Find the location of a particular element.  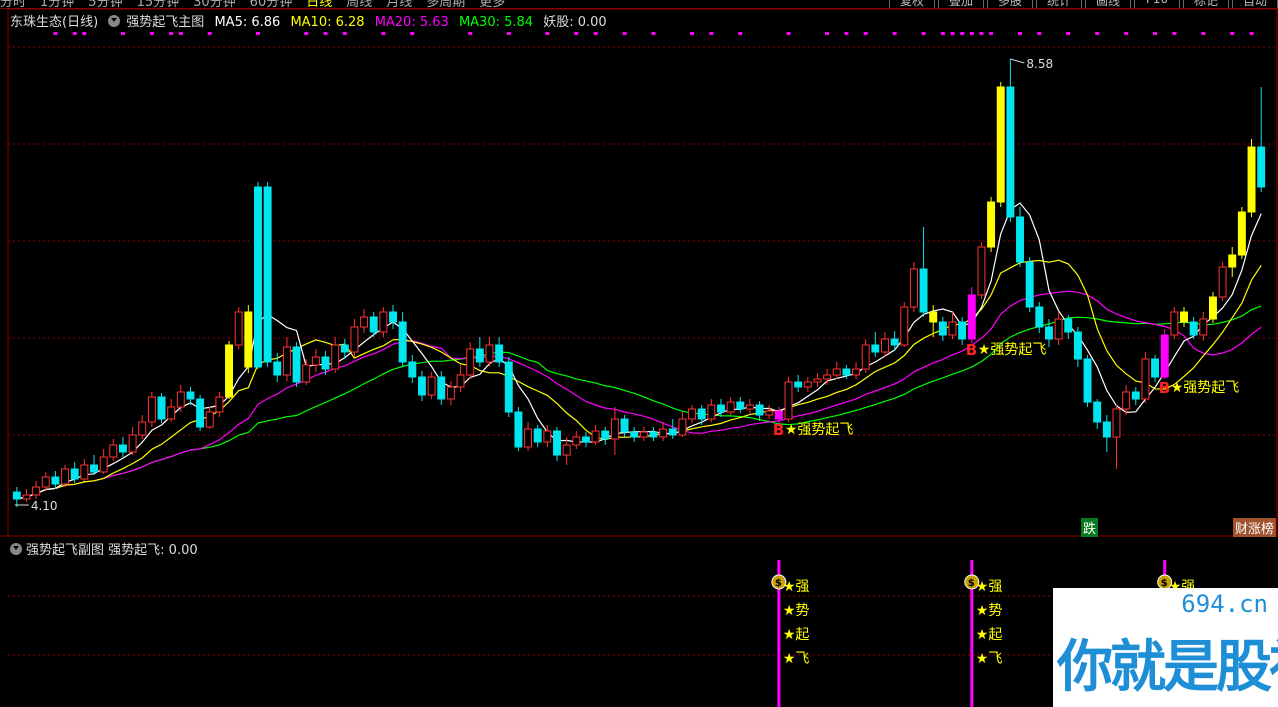

yaogu-value: 妖股: 0.00 is located at coordinates (575, 22).